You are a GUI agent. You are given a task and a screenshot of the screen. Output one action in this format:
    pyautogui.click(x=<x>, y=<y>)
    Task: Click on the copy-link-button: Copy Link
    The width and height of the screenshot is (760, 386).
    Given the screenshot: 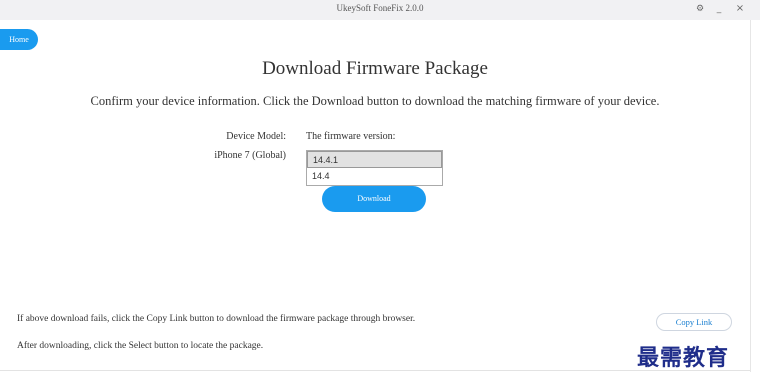 What is the action you would take?
    pyautogui.click(x=694, y=322)
    